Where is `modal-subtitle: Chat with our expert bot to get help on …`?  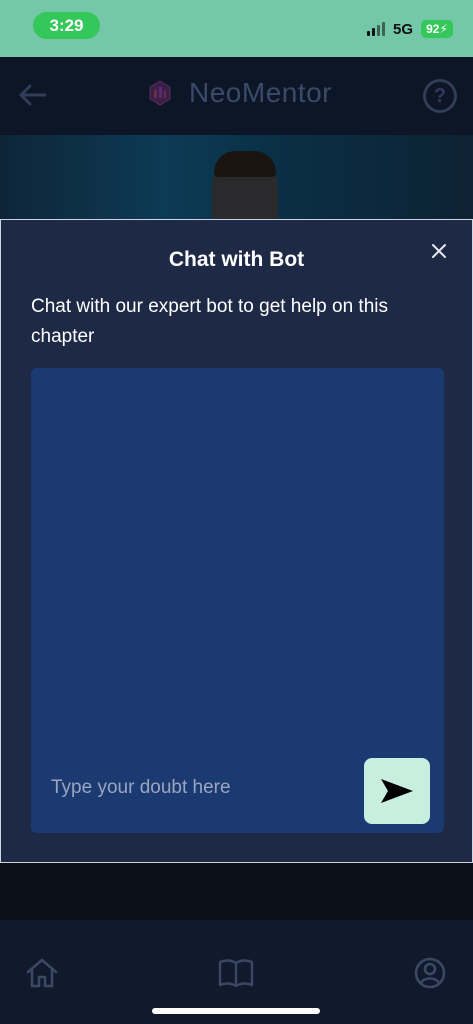 modal-subtitle: Chat with our expert bot to get help on … is located at coordinates (209, 321).